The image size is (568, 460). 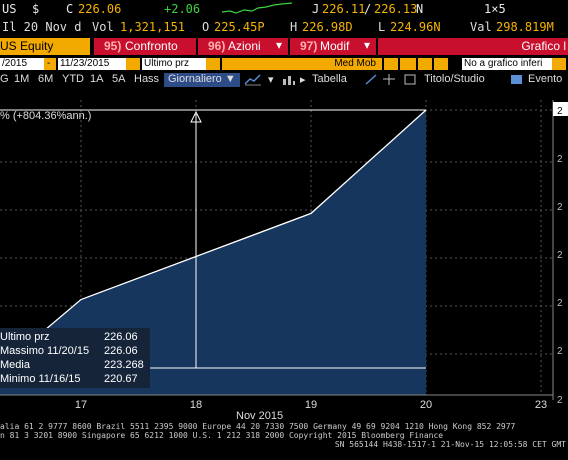 I want to click on y-ticks: 2 2 2 2 2 2 2, so click(x=560, y=256).